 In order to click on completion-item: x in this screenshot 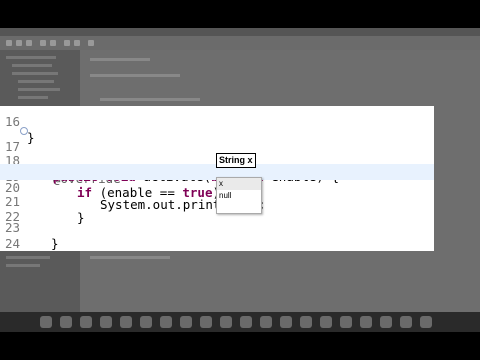, I will do `click(239, 184)`.